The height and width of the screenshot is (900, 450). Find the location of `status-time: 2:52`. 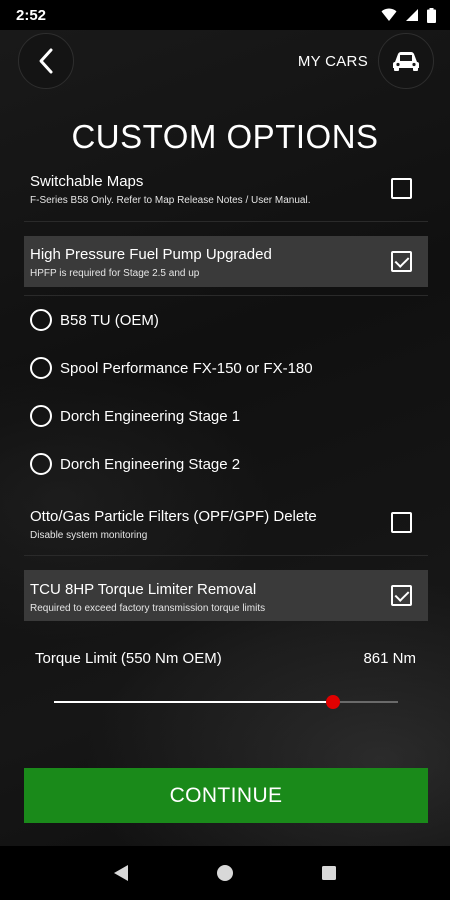

status-time: 2:52 is located at coordinates (31, 15).